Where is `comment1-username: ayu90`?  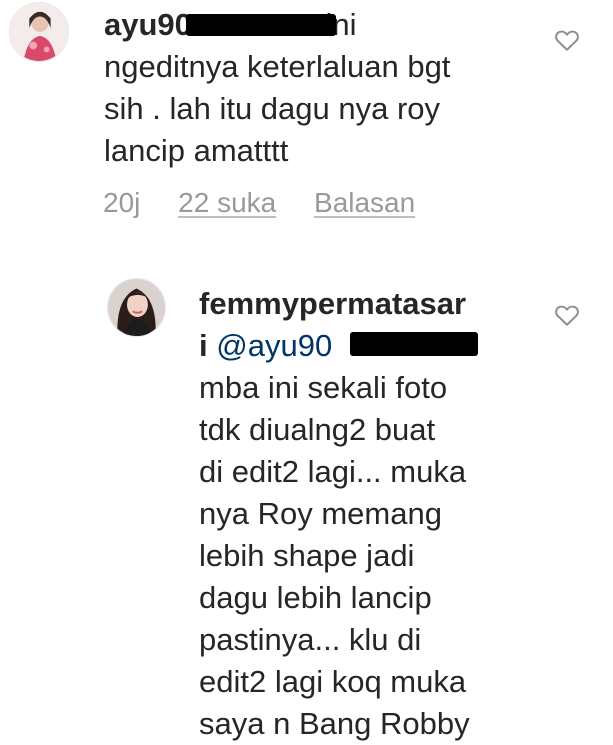
comment1-username: ayu90 is located at coordinates (148, 24).